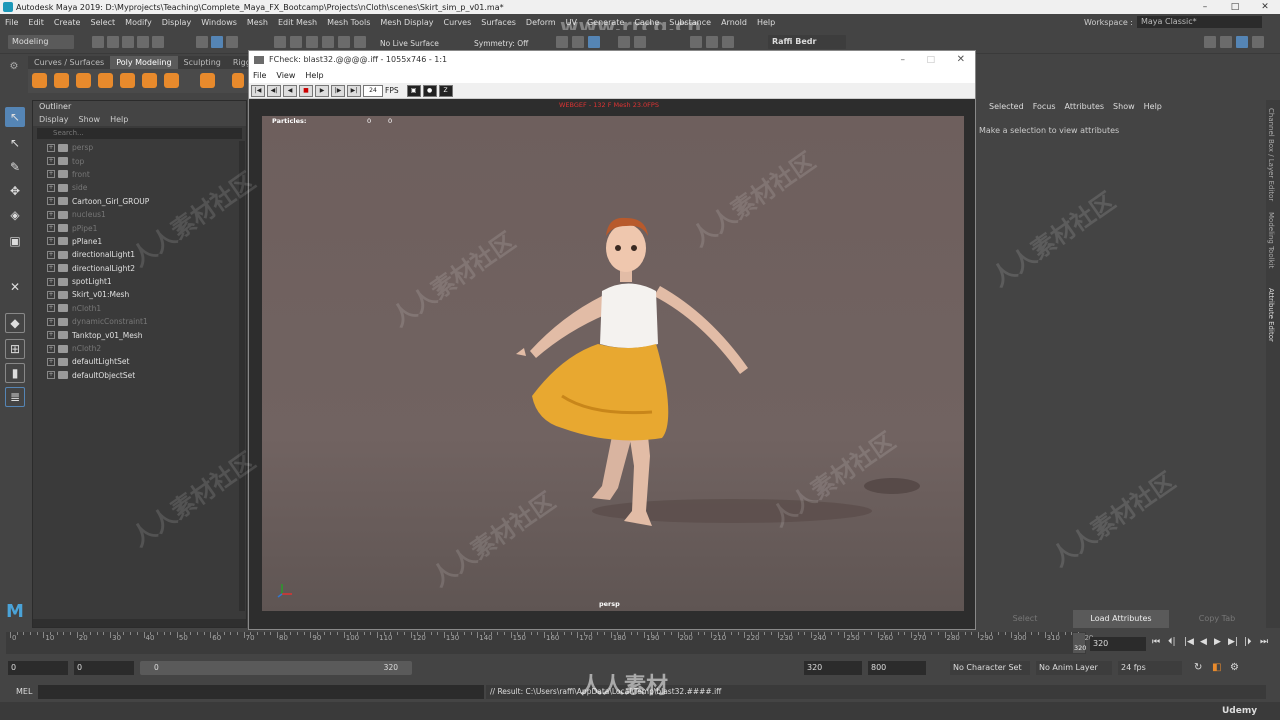 The height and width of the screenshot is (720, 1280). I want to click on ae-select-button: Select, so click(1025, 619).